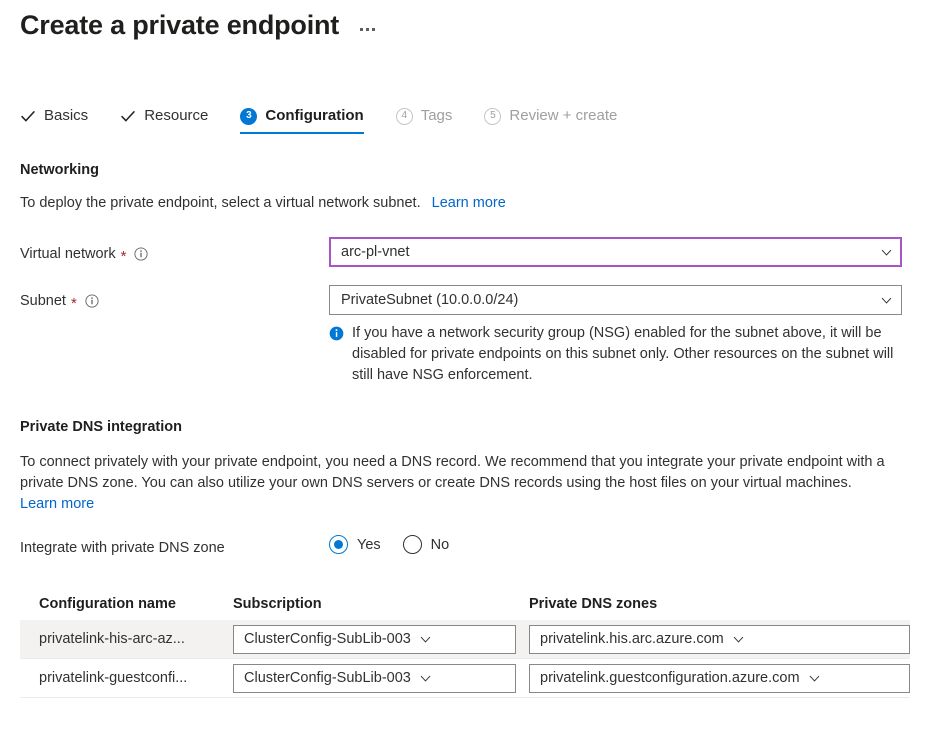 The width and height of the screenshot is (936, 730). Describe the element at coordinates (412, 544) in the screenshot. I see `radio-circle-no` at that location.